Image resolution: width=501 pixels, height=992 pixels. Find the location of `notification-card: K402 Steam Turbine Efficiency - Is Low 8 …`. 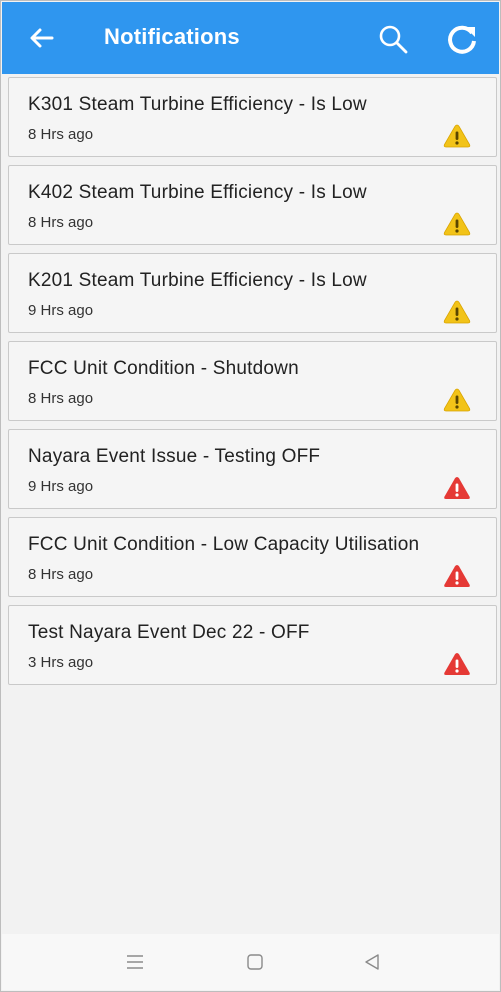

notification-card: K402 Steam Turbine Efficiency - Is Low 8 … is located at coordinates (252, 205).